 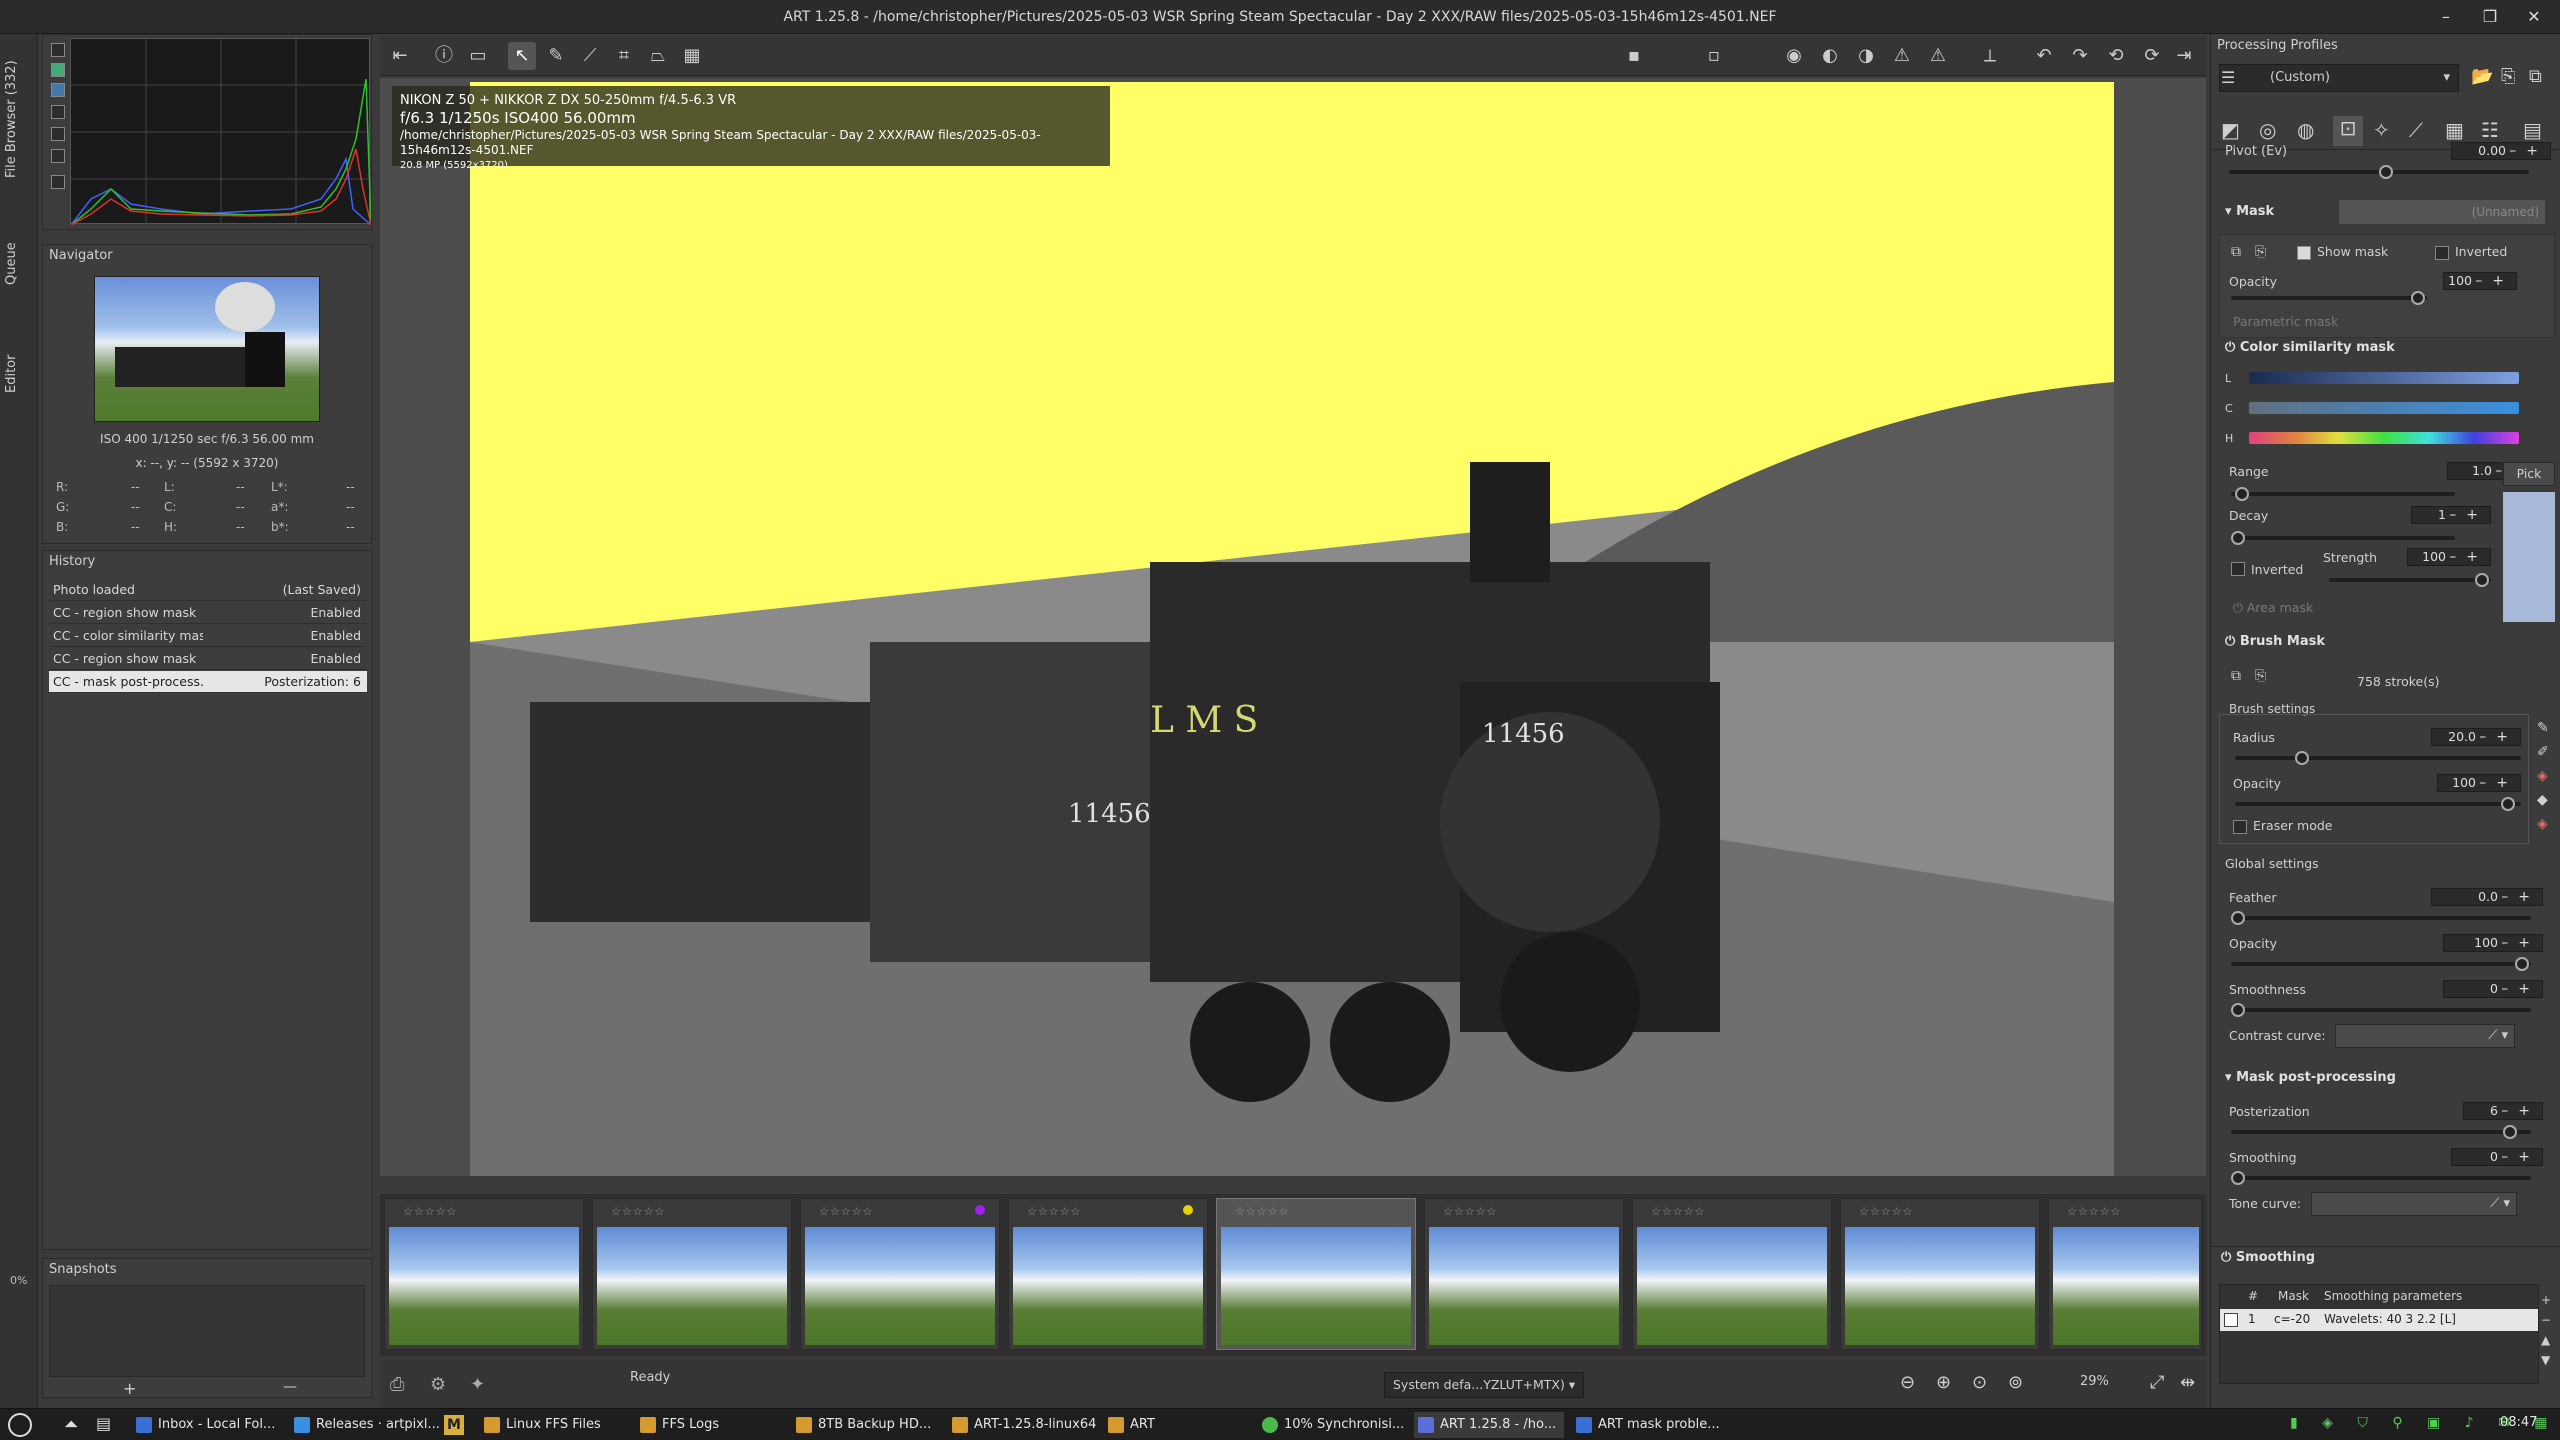 I want to click on mask-opacity-knob, so click(x=2418, y=298).